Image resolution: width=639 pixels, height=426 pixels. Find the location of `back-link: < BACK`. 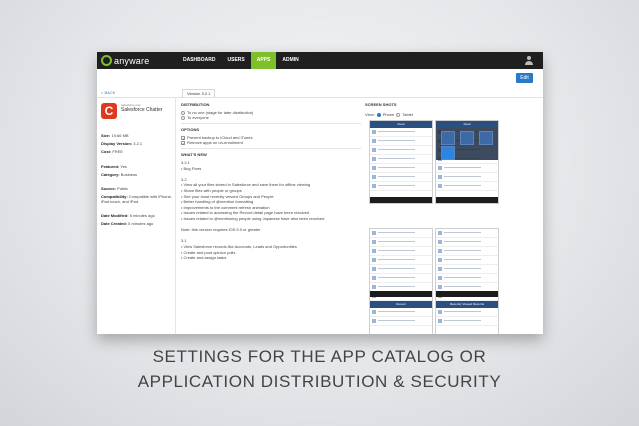

back-link: < BACK is located at coordinates (108, 92).